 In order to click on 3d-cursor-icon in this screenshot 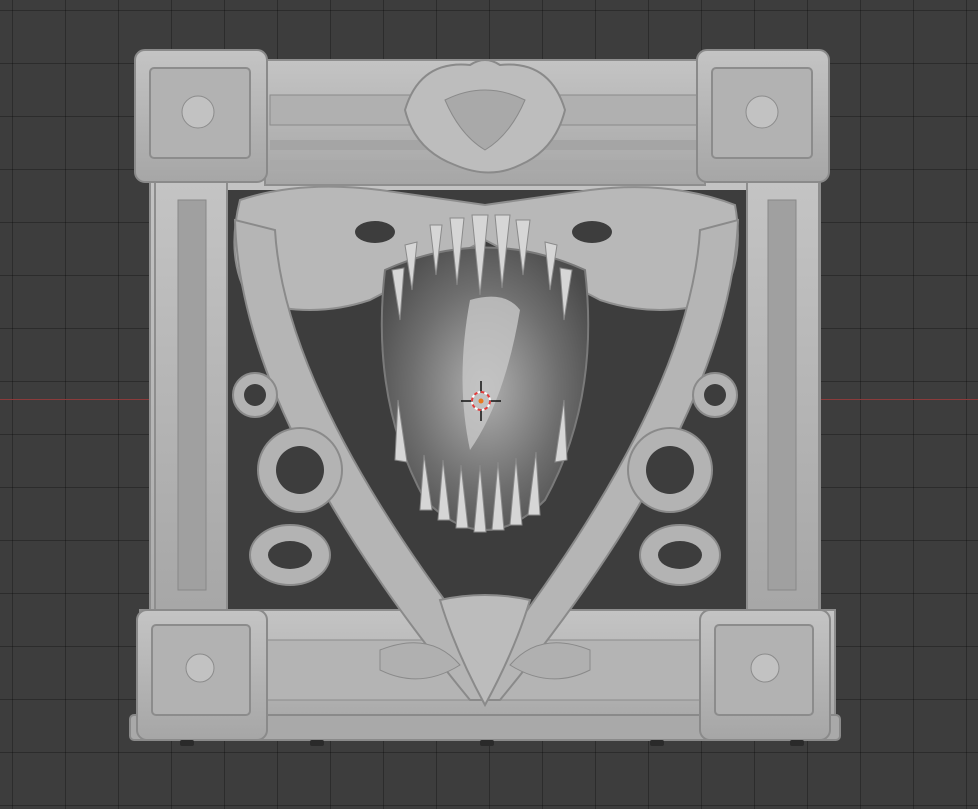, I will do `click(481, 401)`.